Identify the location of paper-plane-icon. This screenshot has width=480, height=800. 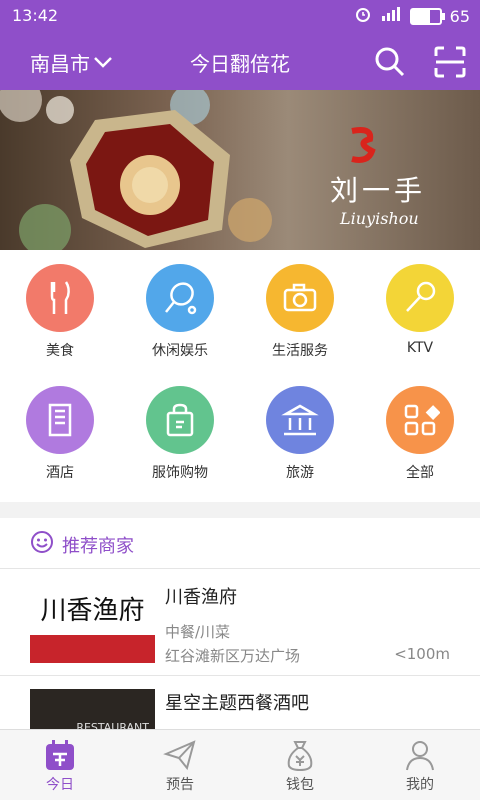
(180, 755).